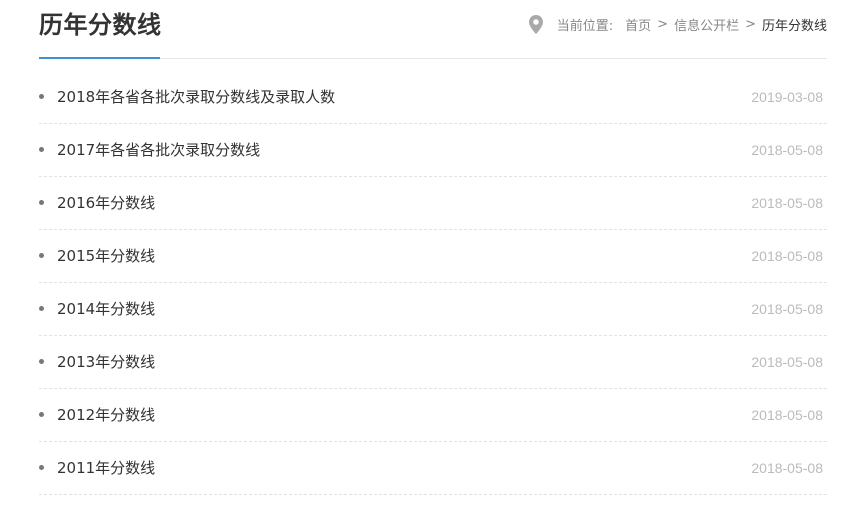 This screenshot has height=512, width=857. I want to click on page-title: 历年分数线, so click(100, 25).